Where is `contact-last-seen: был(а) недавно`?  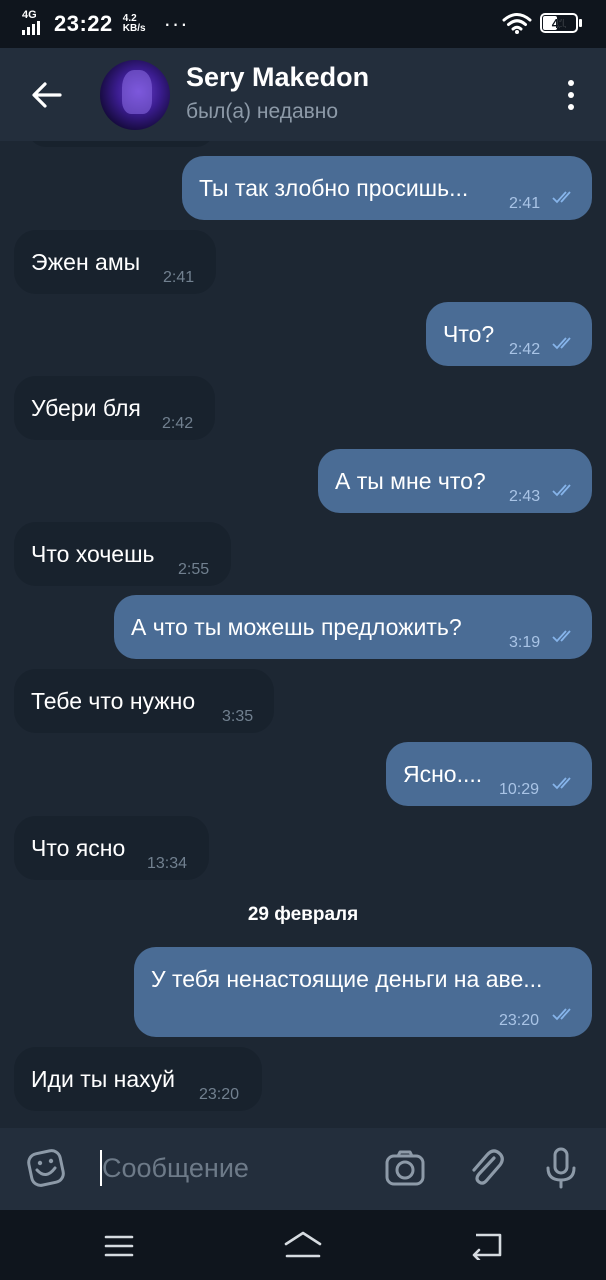
contact-last-seen: был(а) недавно is located at coordinates (262, 111).